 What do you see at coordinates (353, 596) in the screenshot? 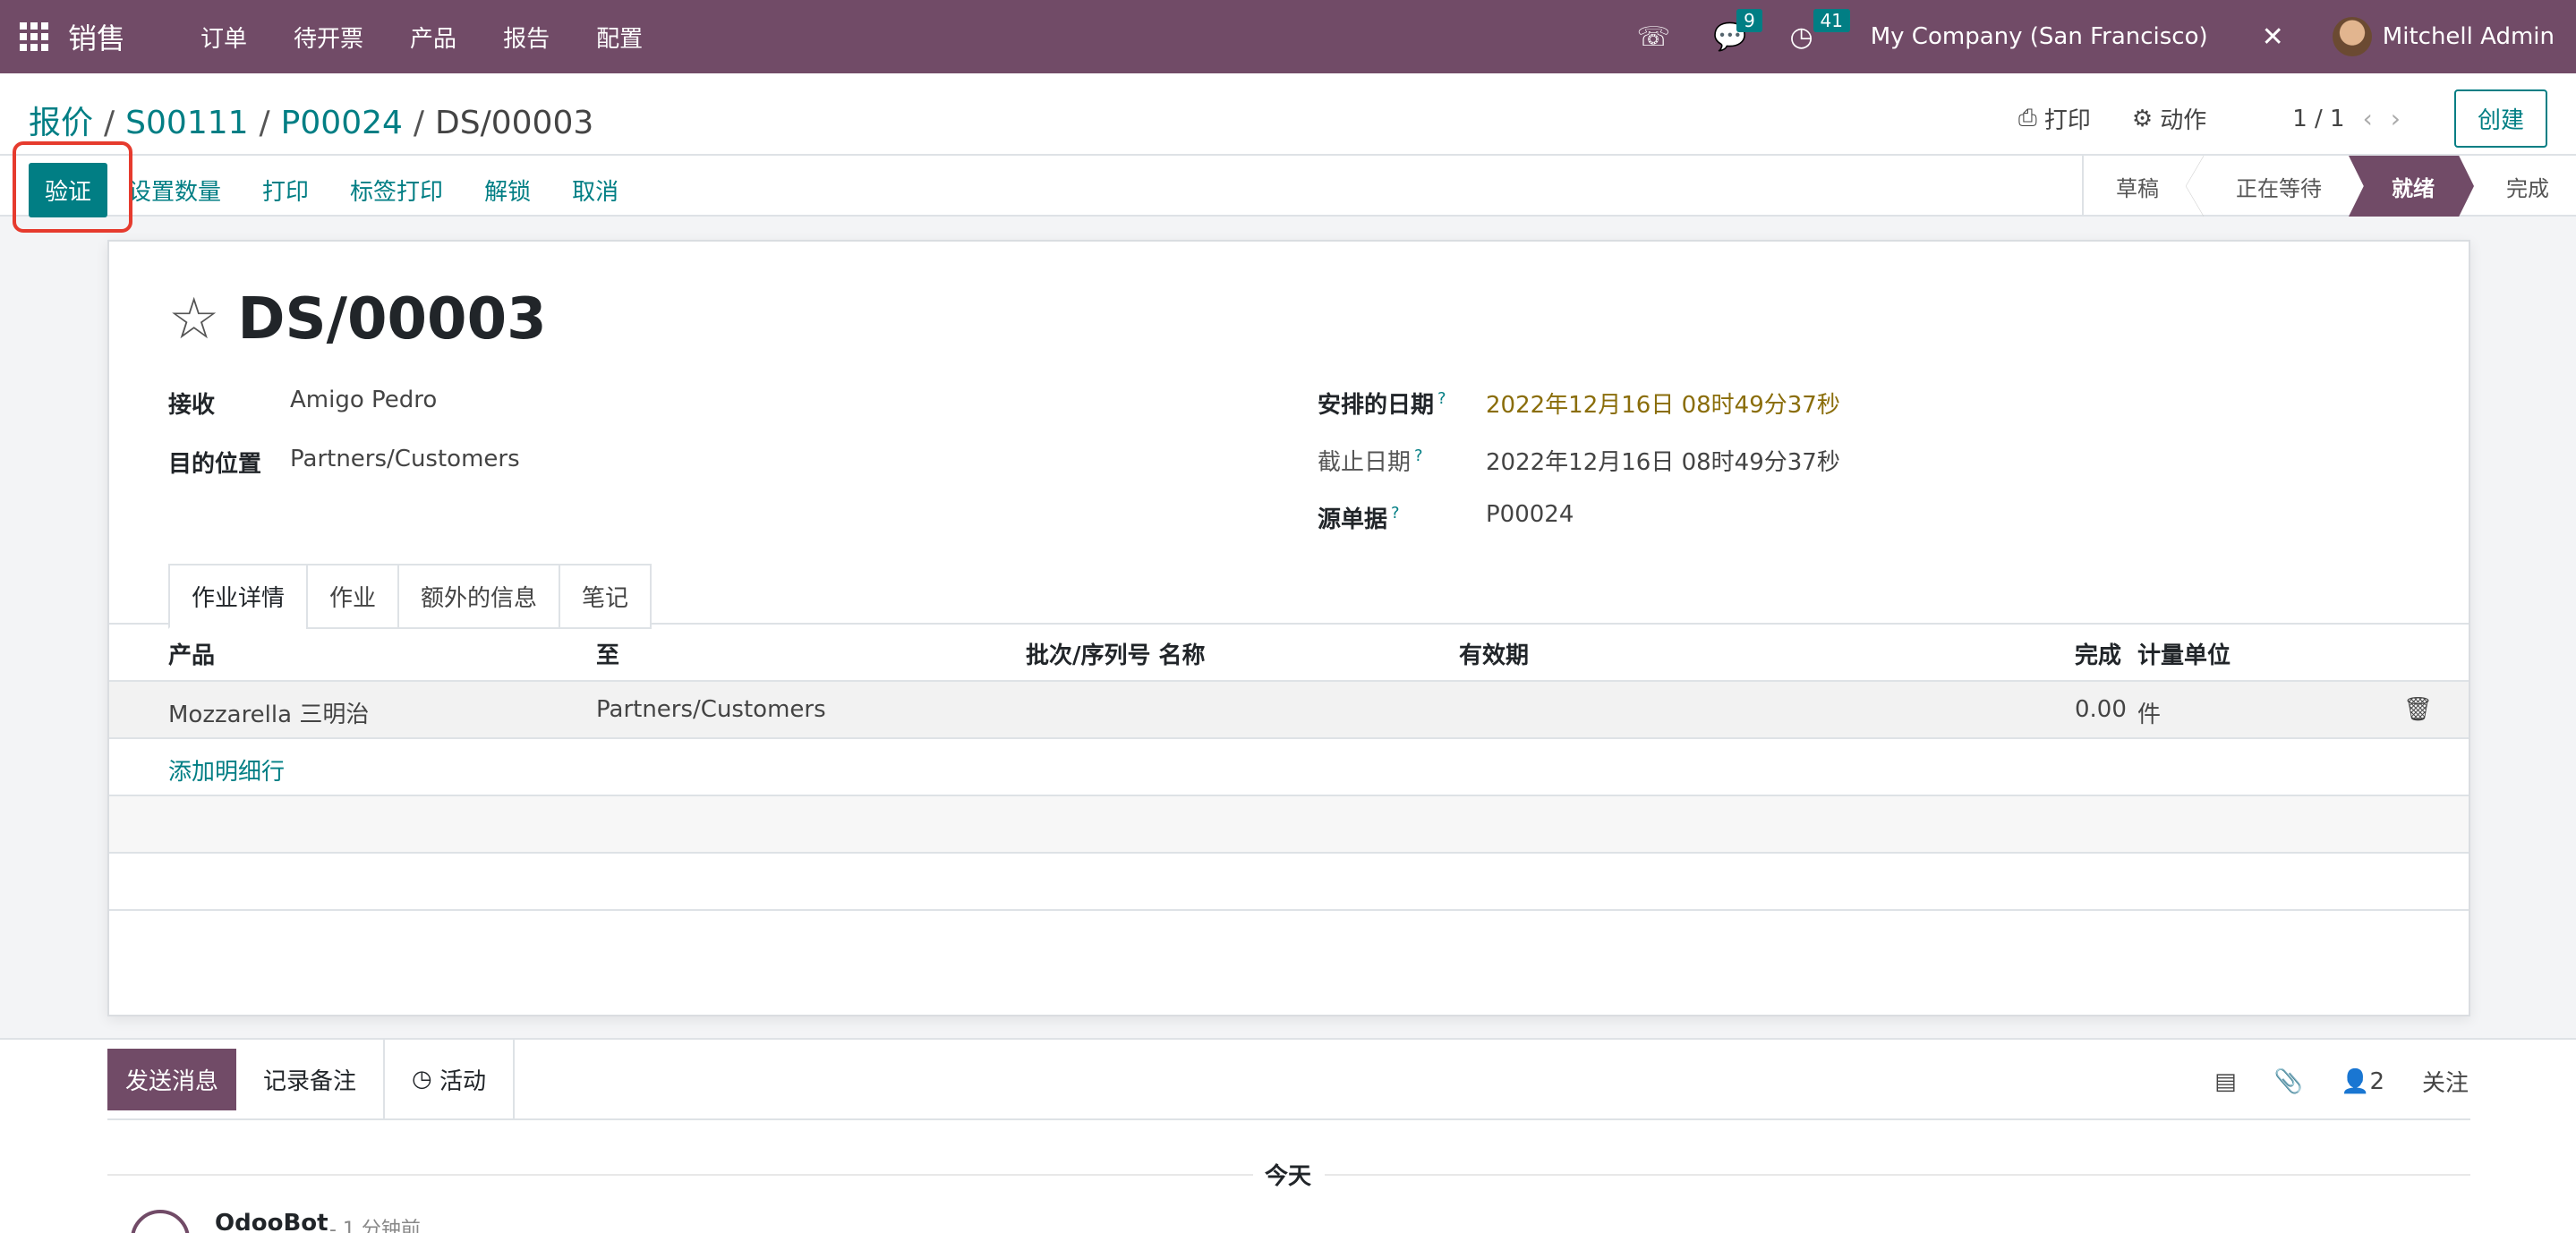
I see `tab-operations: 作业` at bounding box center [353, 596].